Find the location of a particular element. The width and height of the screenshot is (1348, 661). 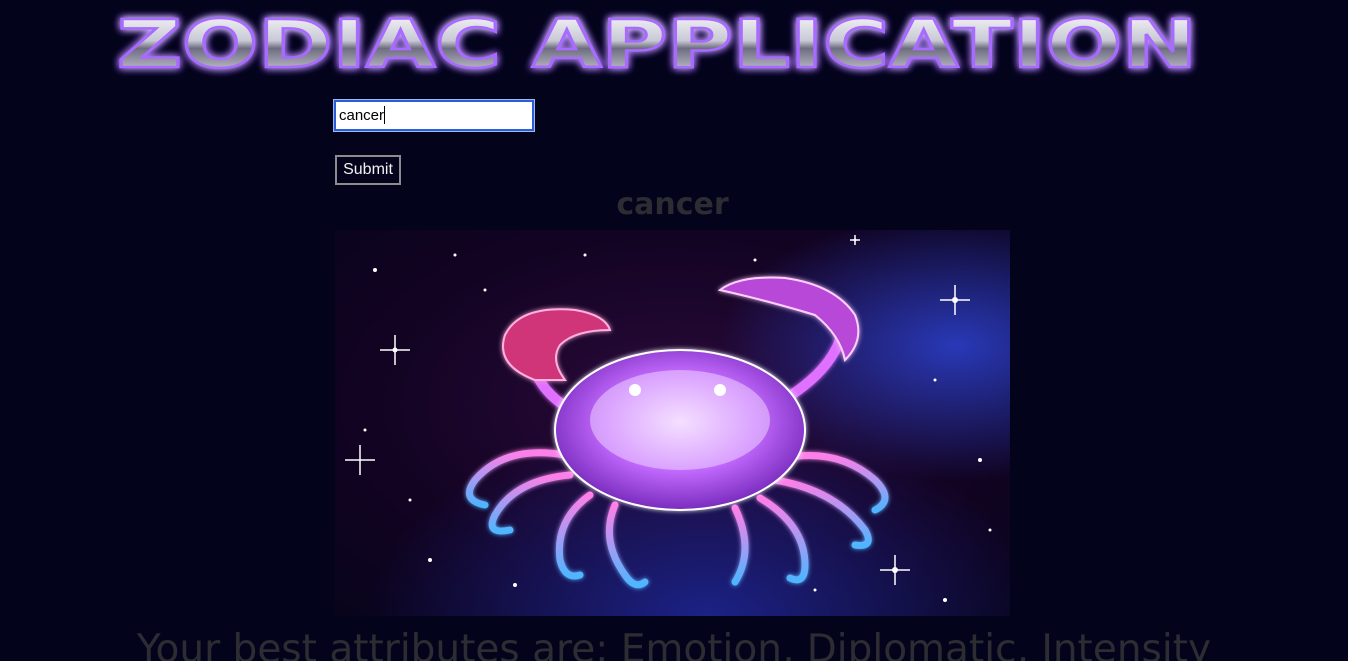

app-title-banner: ZODIAC APPLICATION is located at coordinates (657, 44).